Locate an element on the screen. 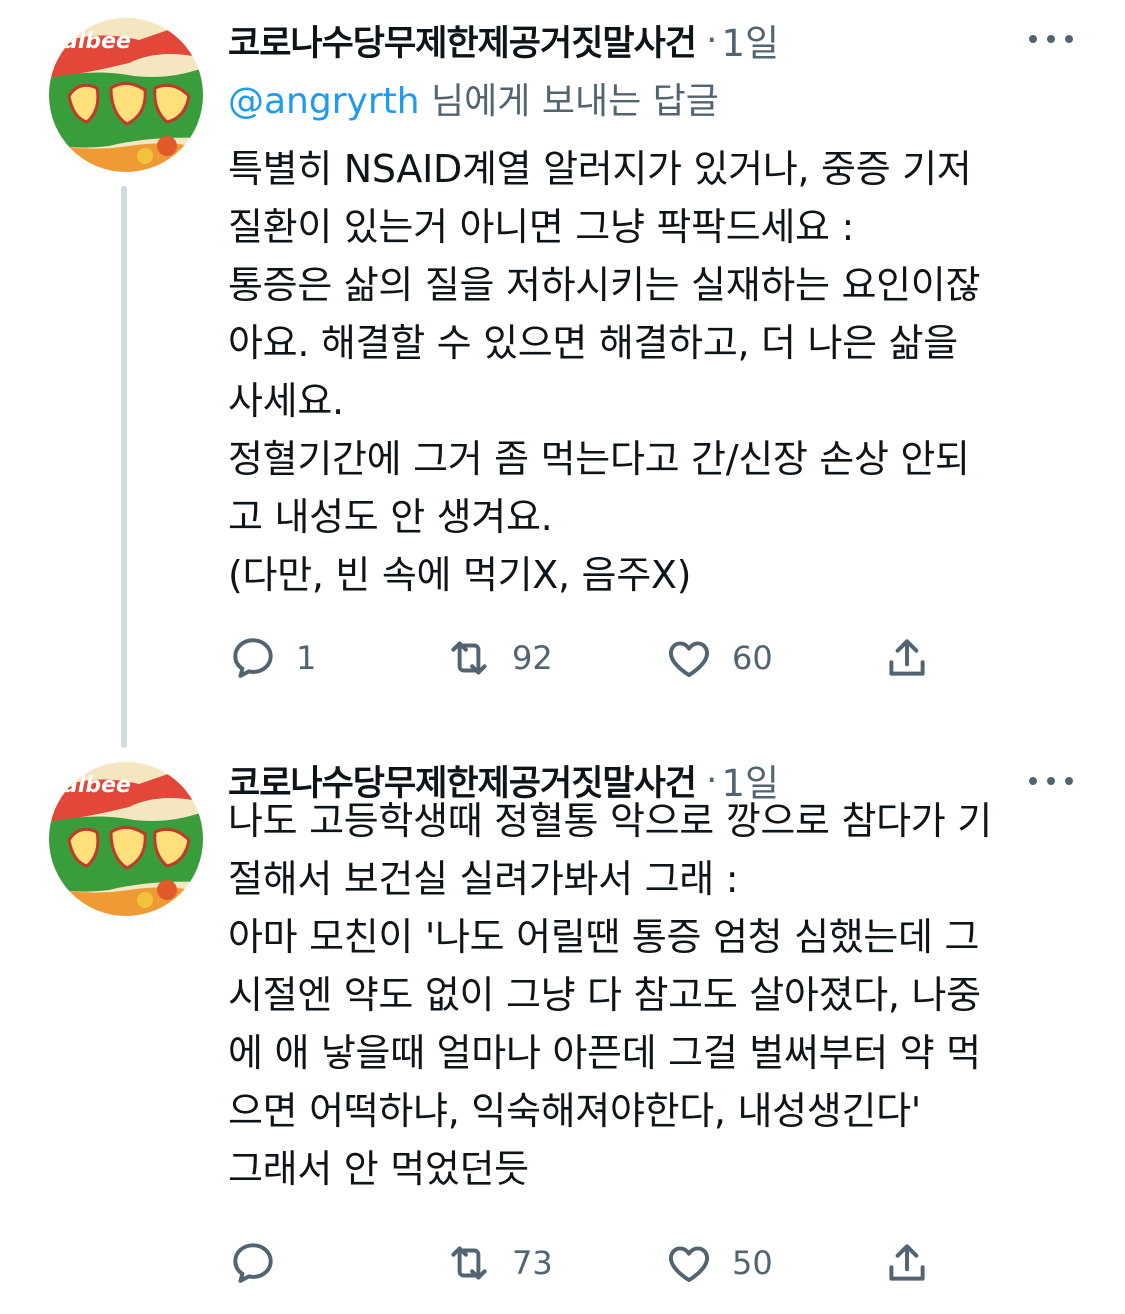  tweet-text-line: 절해서 보건실 실려가봐서 그래 : is located at coordinates (483, 879).